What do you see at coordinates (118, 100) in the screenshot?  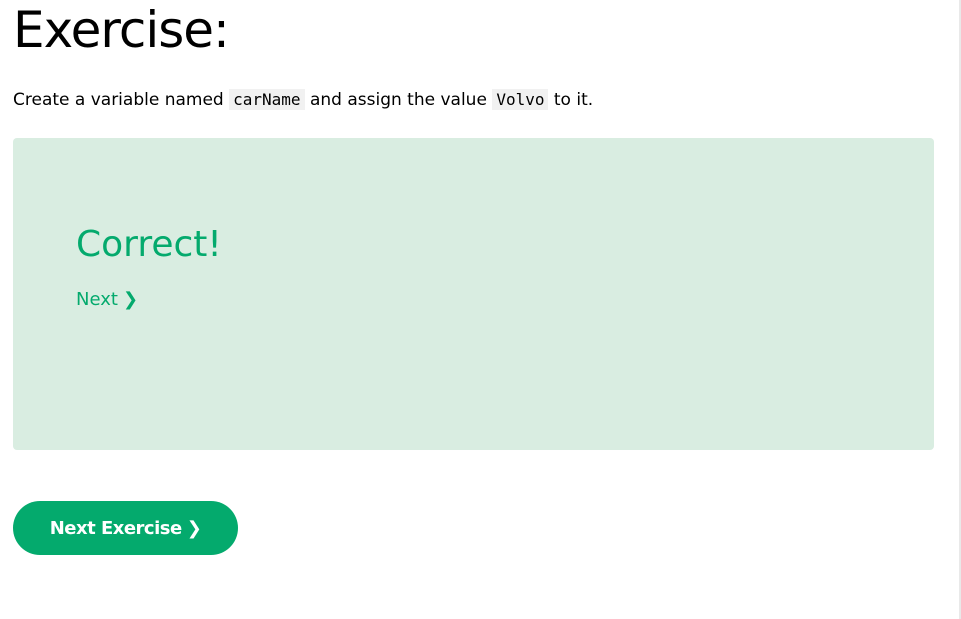 I see `instructions-prefix: Create a variable named` at bounding box center [118, 100].